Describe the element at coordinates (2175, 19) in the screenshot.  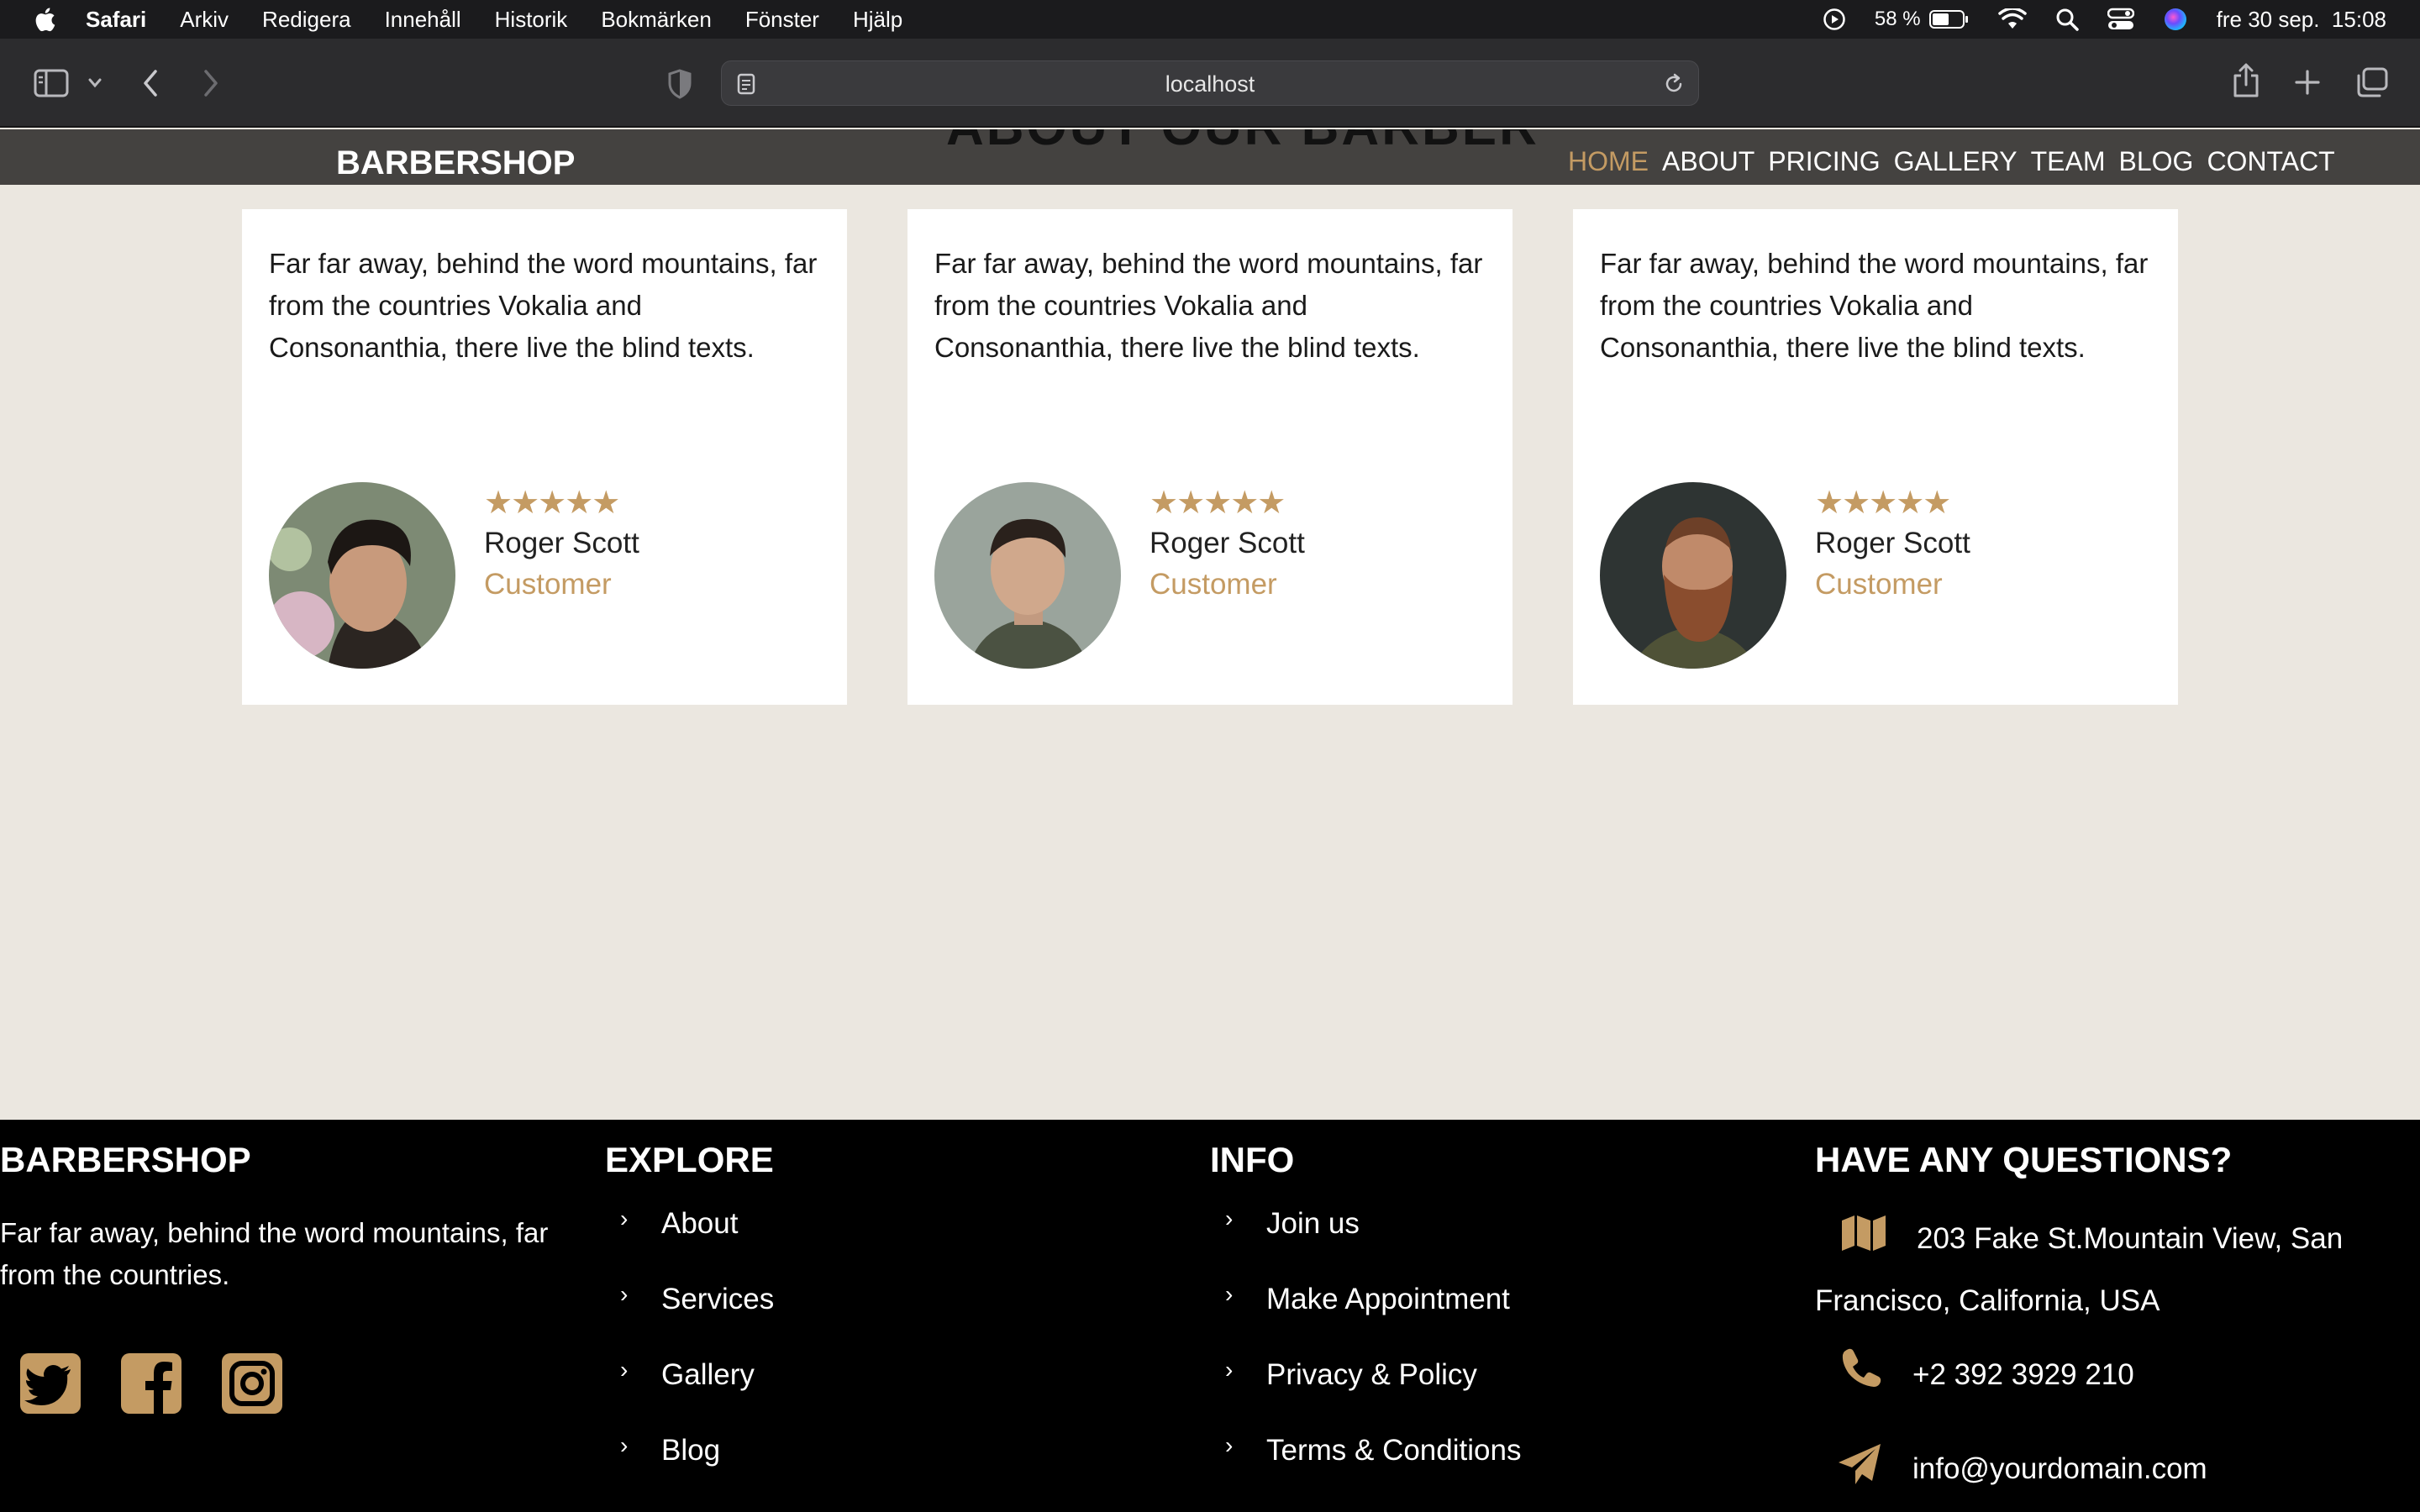
I see `siri-icon` at that location.